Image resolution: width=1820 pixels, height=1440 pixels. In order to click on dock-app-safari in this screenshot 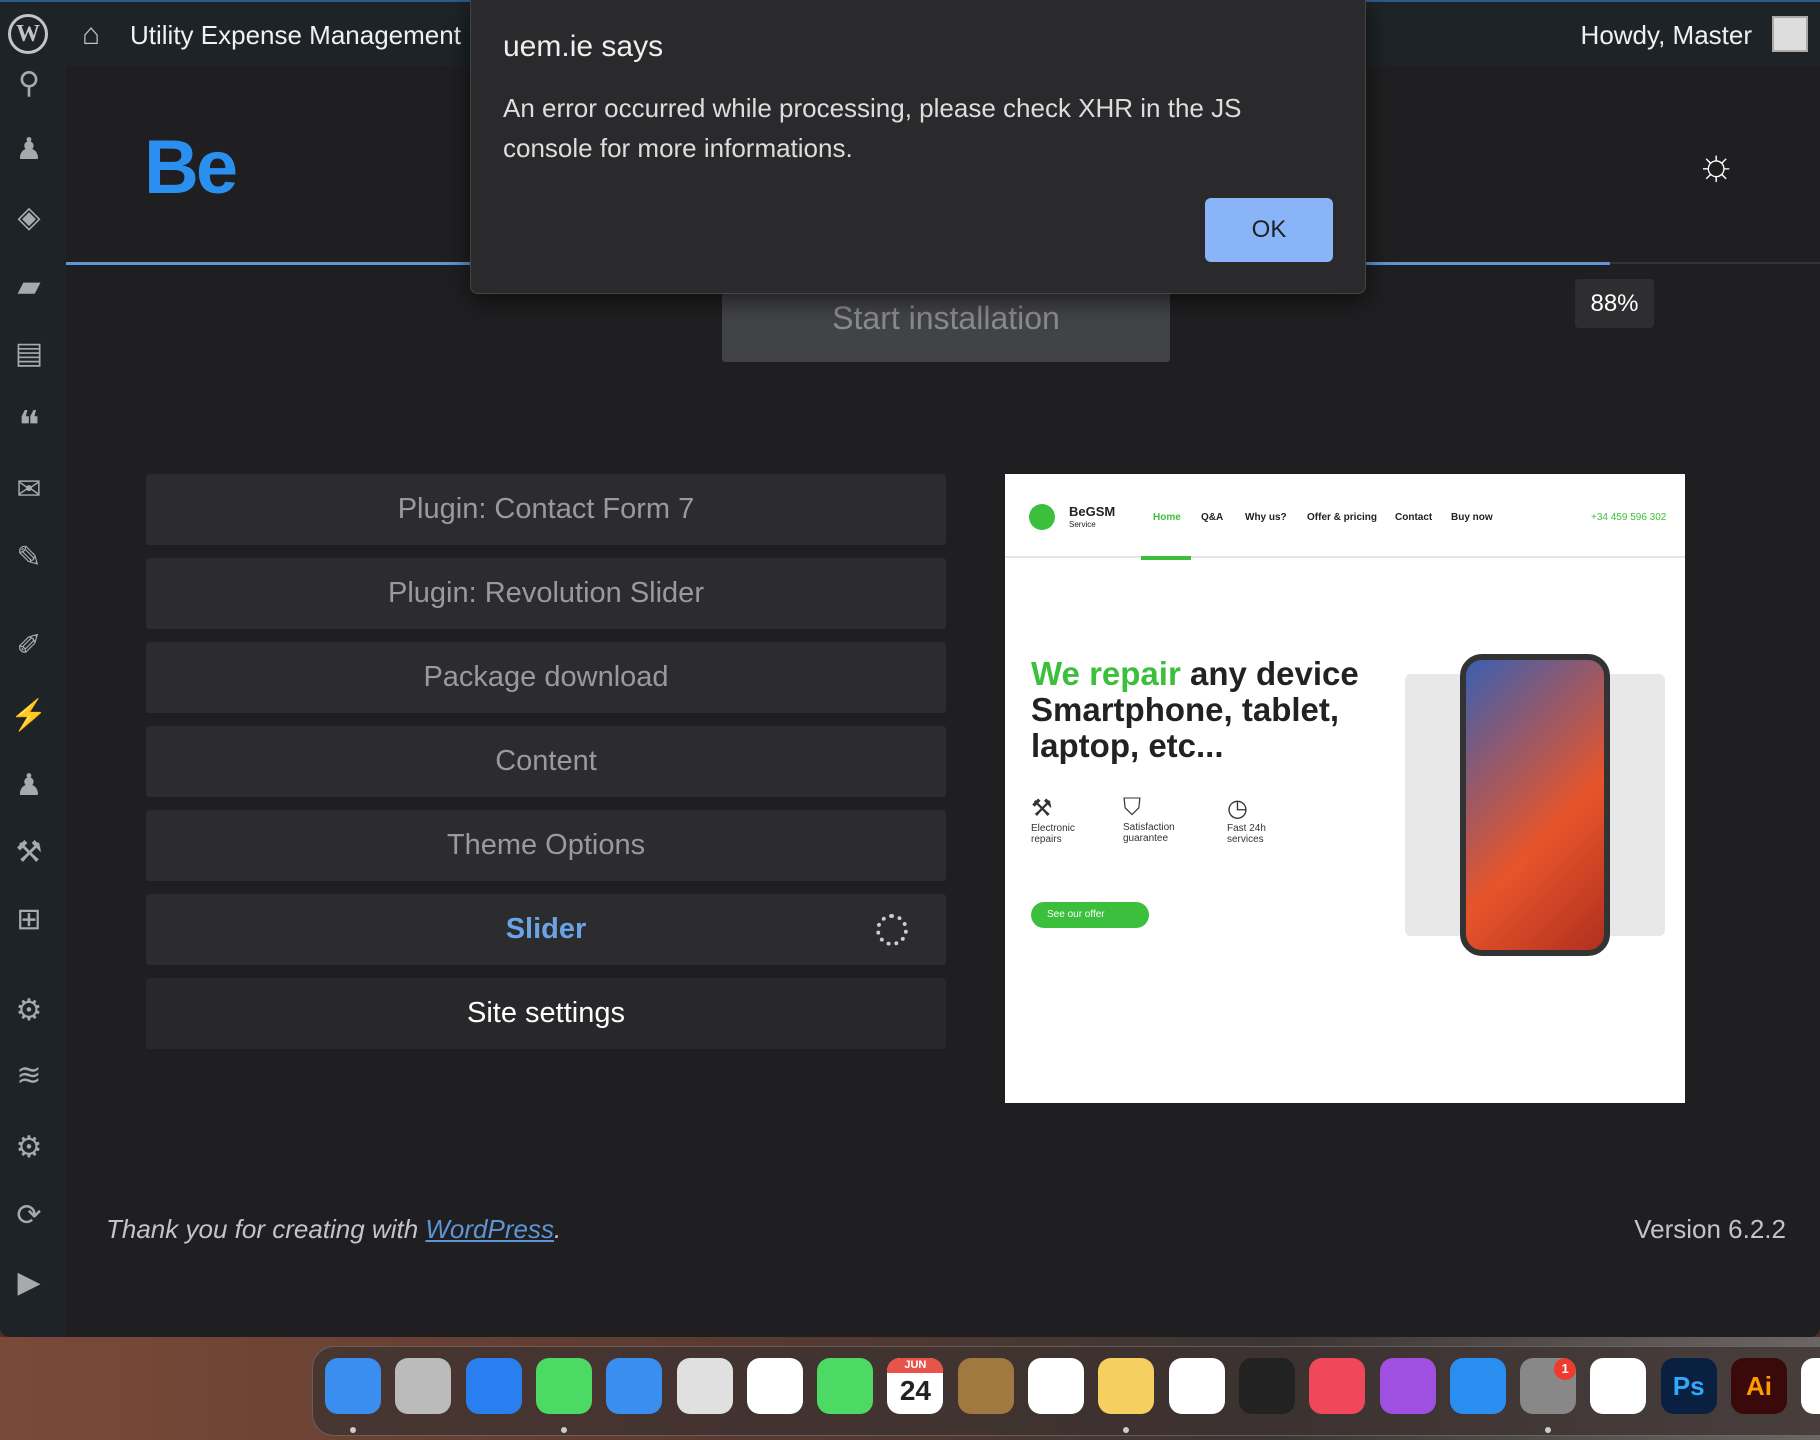, I will do `click(493, 1386)`.